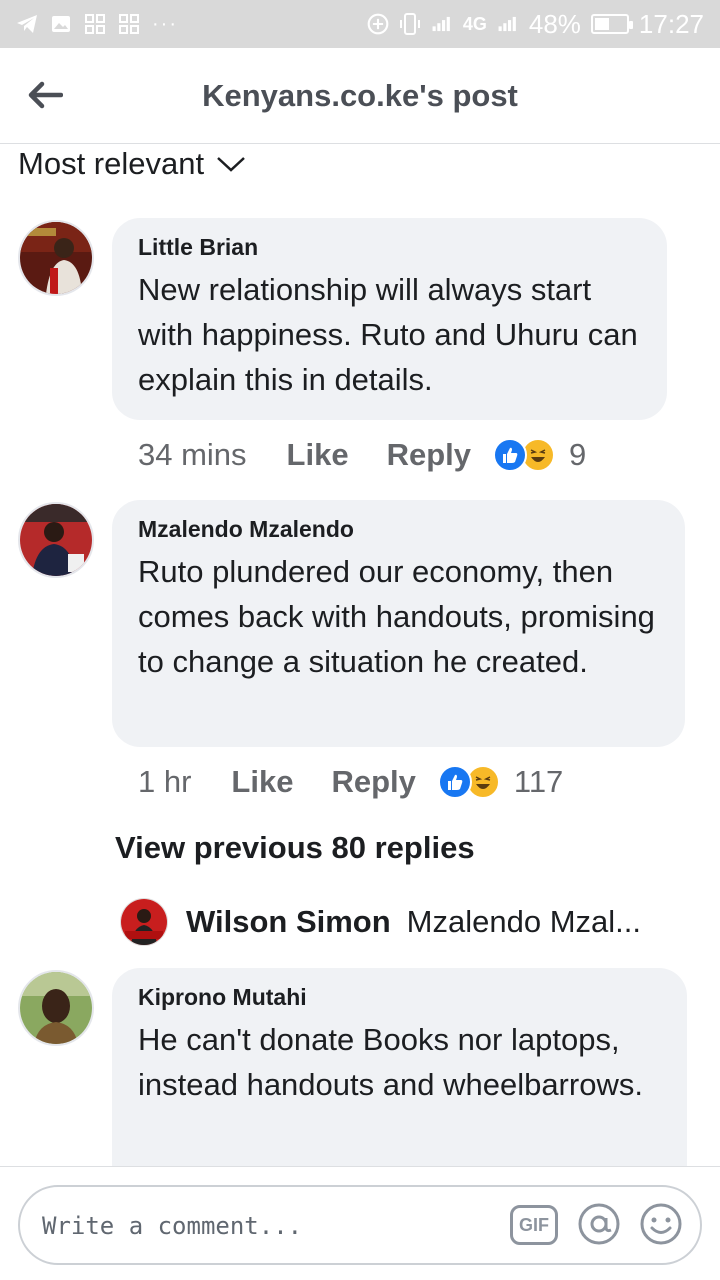  I want to click on at-sign-icon, so click(599, 1224).